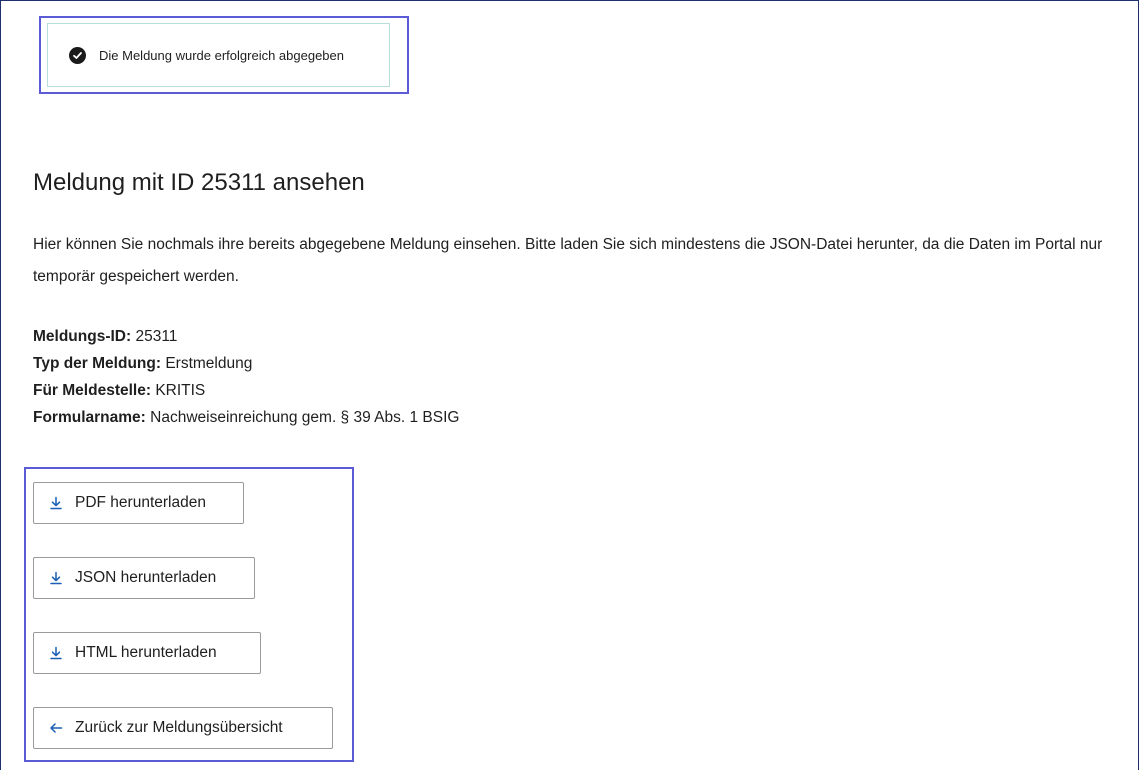 The width and height of the screenshot is (1141, 770). Describe the element at coordinates (246, 336) in the screenshot. I see `detail-report-id: Meldungs-ID: 25311` at that location.